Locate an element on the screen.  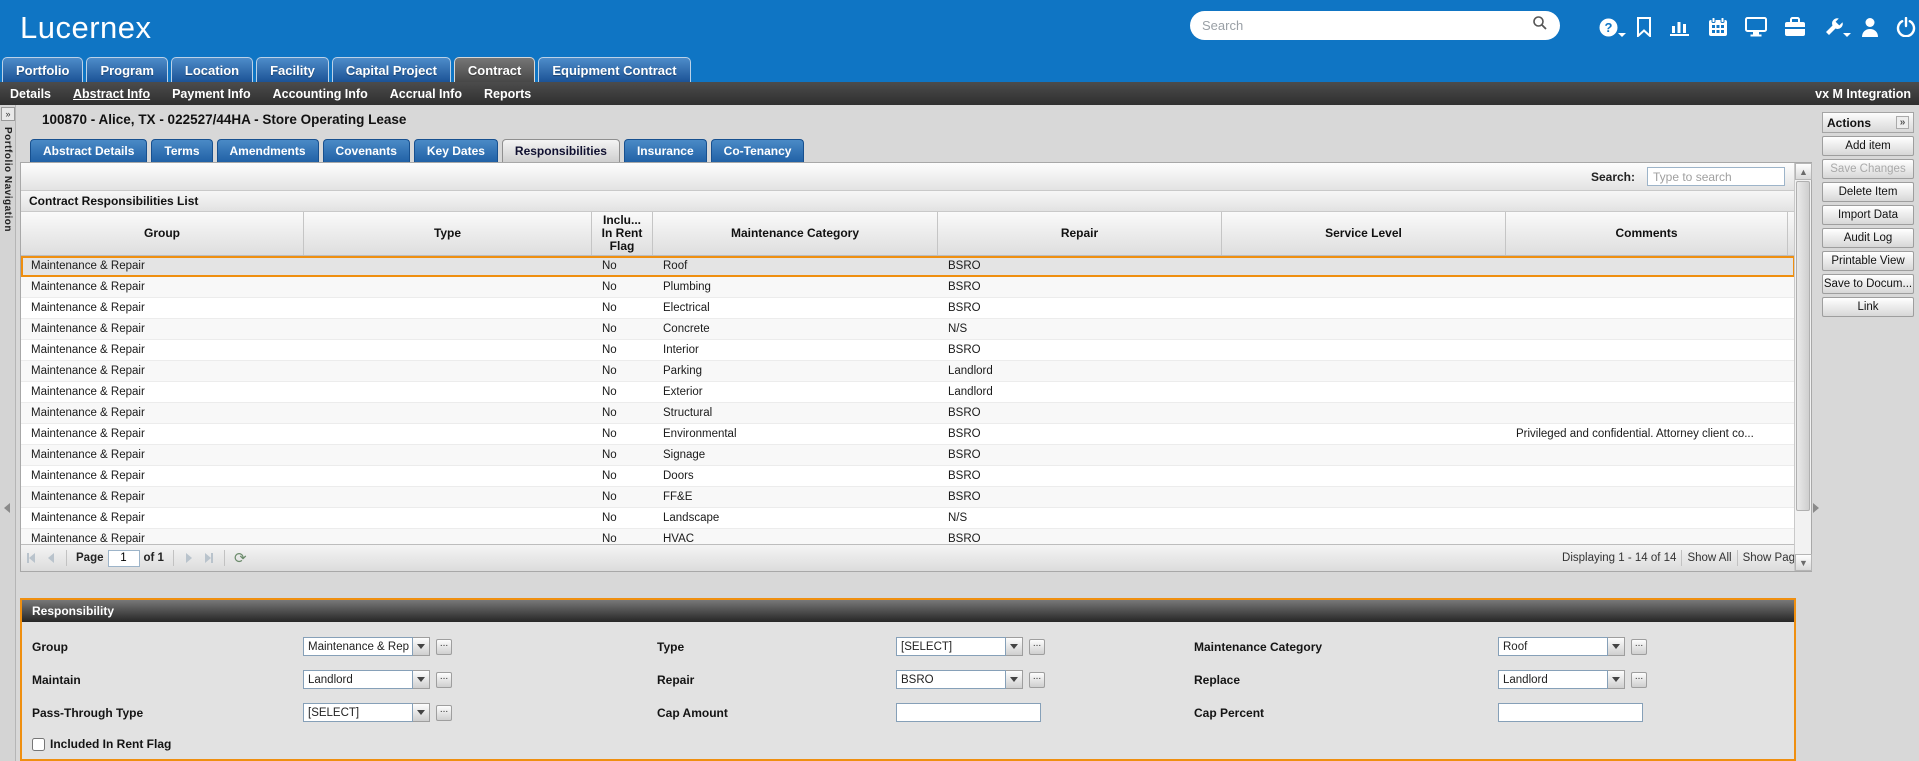
table-row: Maintenance & Repair No Exterior Landlord is located at coordinates (908, 392).